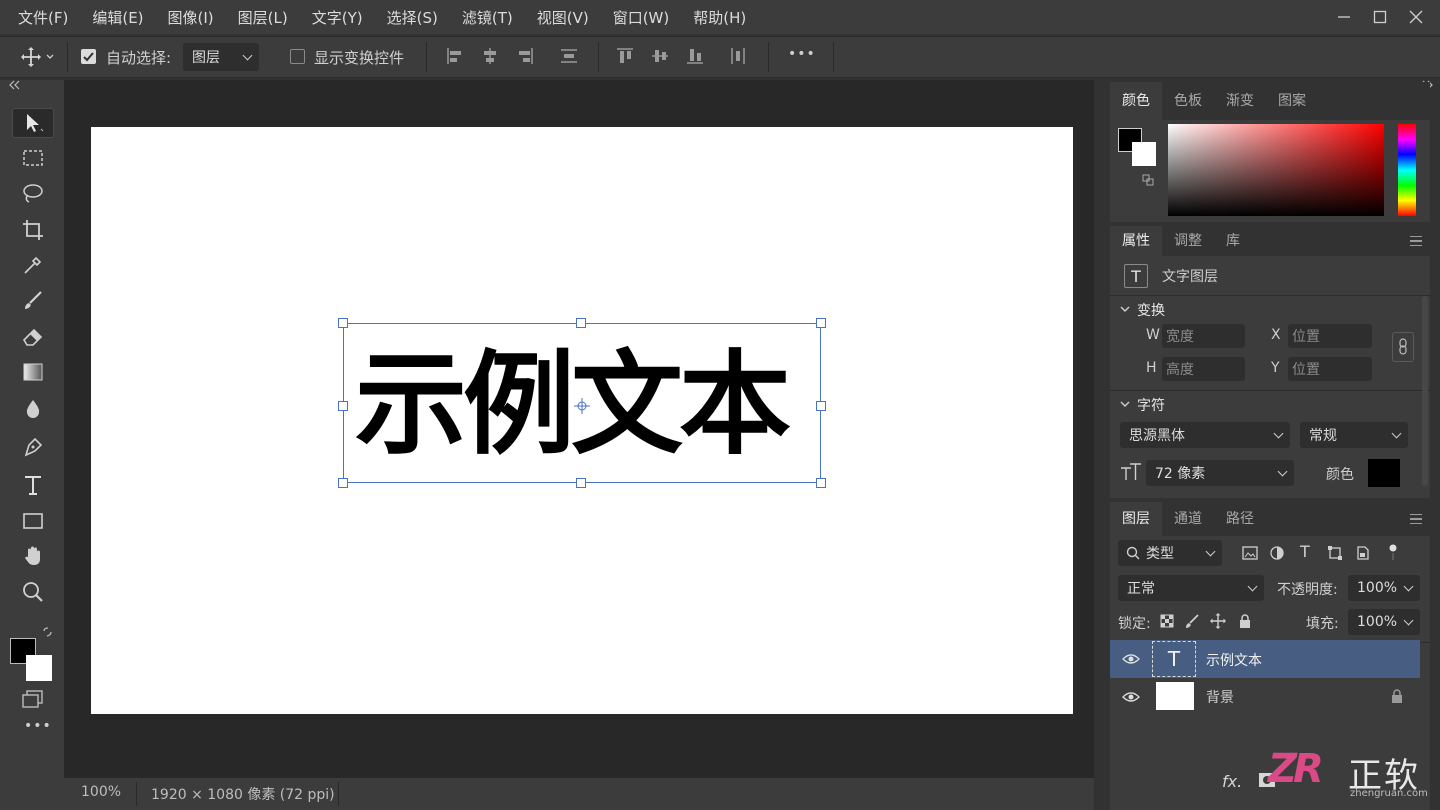  What do you see at coordinates (263, 17) in the screenshot?
I see `menu-layer: 图层(L)` at bounding box center [263, 17].